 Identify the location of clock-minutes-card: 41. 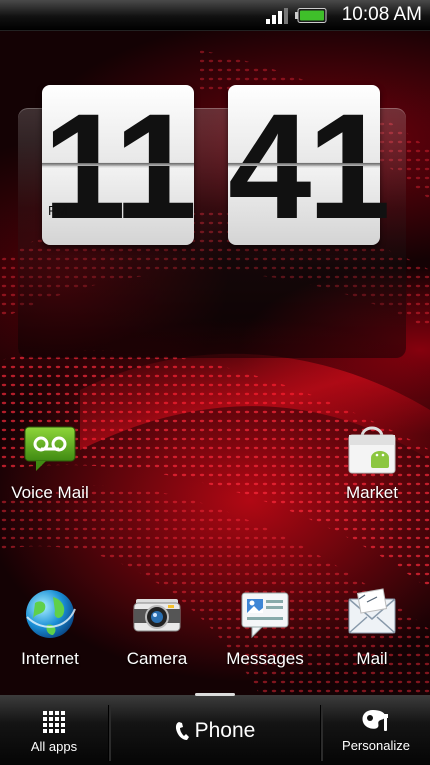
(309, 166).